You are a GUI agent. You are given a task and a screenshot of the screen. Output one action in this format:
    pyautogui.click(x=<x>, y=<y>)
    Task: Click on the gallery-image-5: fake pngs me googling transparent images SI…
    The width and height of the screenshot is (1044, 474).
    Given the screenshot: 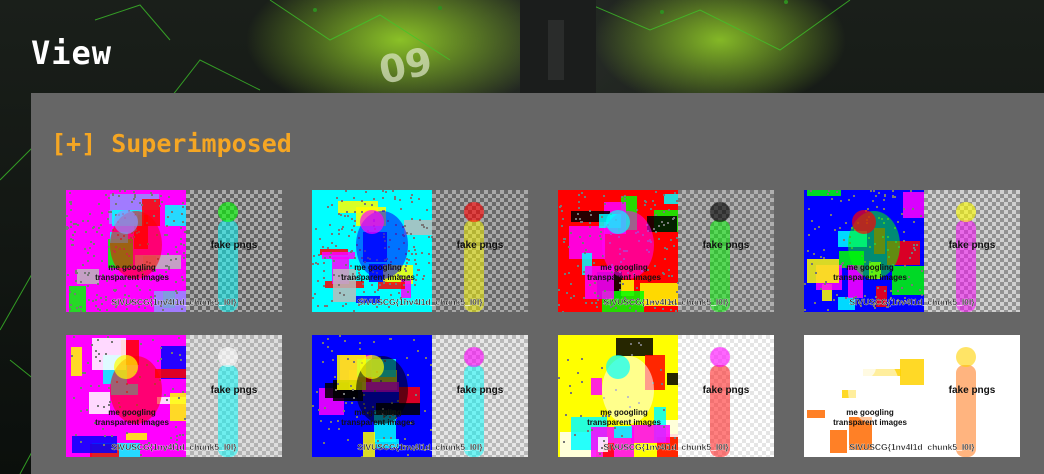 What is the action you would take?
    pyautogui.click(x=174, y=396)
    